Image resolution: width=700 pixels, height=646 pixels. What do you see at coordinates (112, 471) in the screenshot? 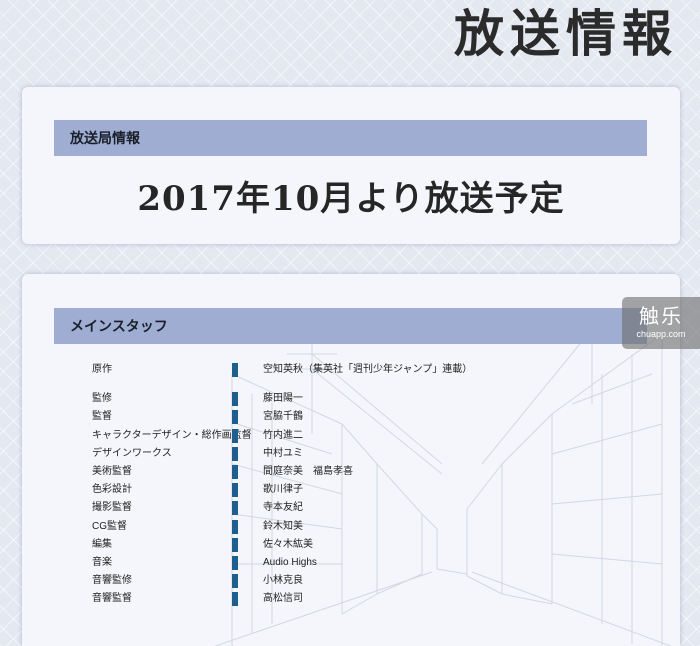
I see `staff-role: 美術監督` at bounding box center [112, 471].